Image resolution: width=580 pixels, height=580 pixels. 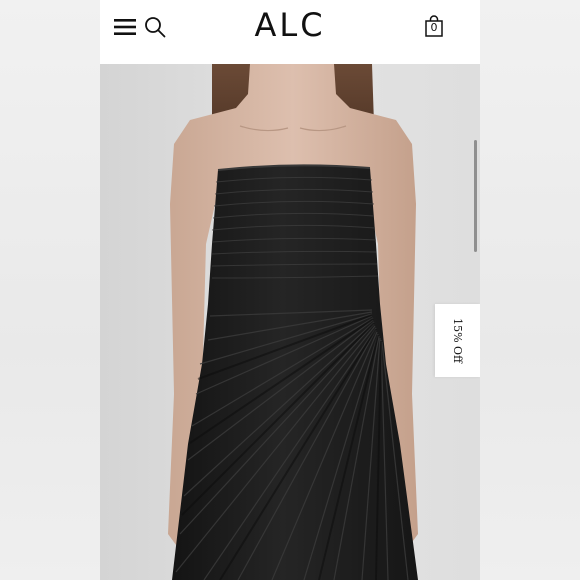 What do you see at coordinates (290, 25) in the screenshot?
I see `brand-logo: ALC` at bounding box center [290, 25].